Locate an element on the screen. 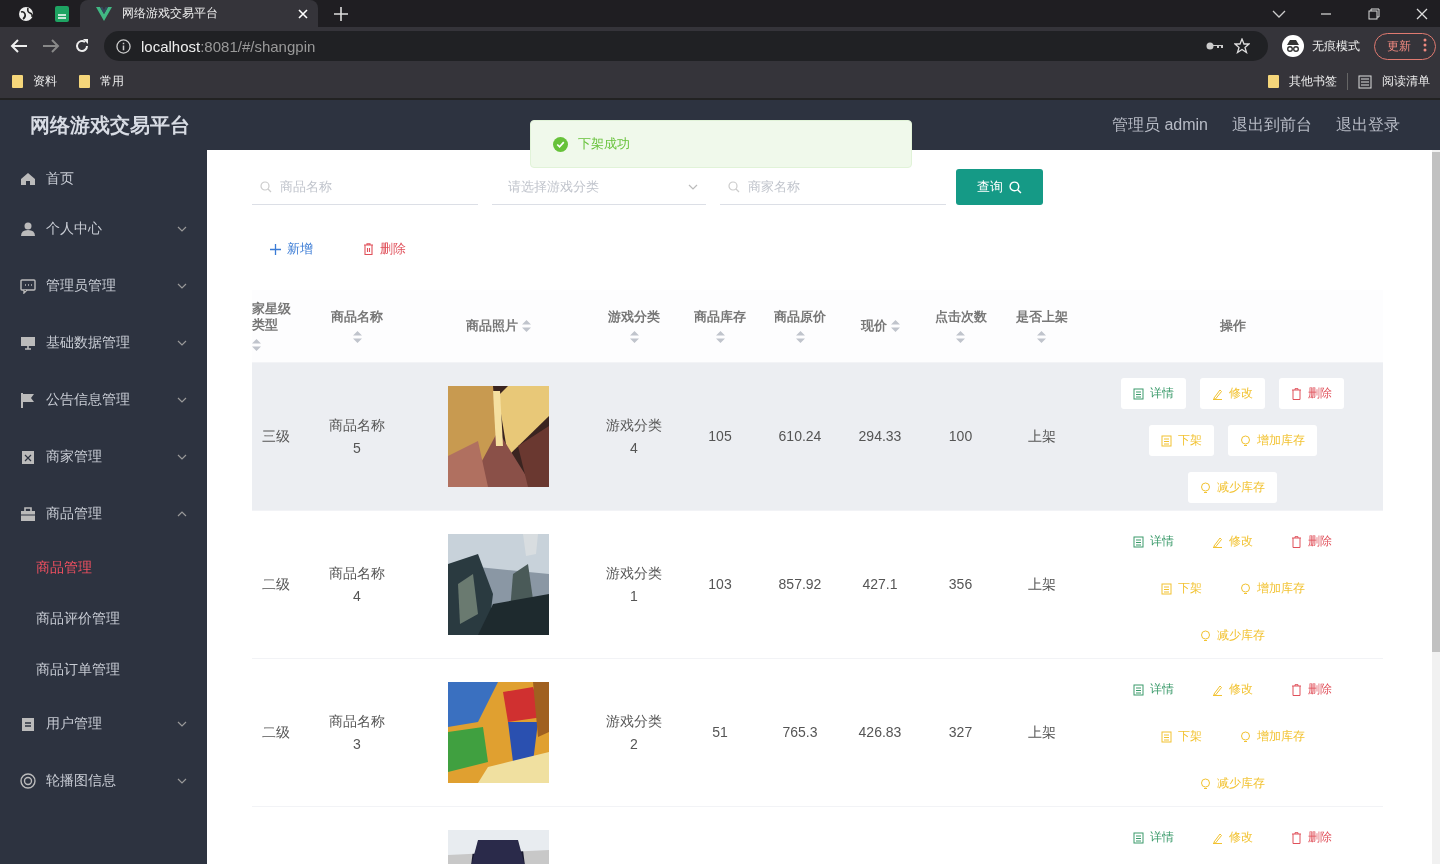  scrollbar is located at coordinates (1436, 507).